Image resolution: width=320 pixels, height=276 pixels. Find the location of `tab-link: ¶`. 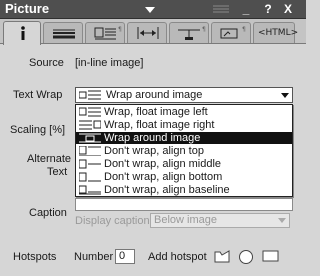

tab-link: ¶ is located at coordinates (231, 32).